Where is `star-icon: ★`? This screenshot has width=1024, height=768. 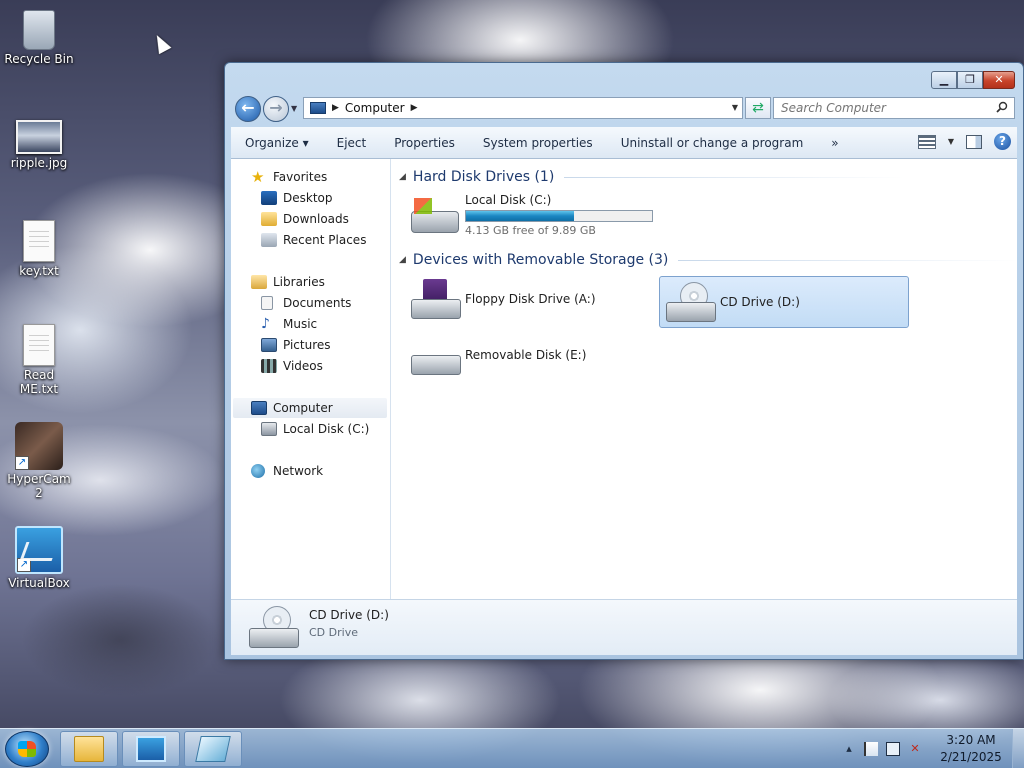 star-icon: ★ is located at coordinates (258, 177).